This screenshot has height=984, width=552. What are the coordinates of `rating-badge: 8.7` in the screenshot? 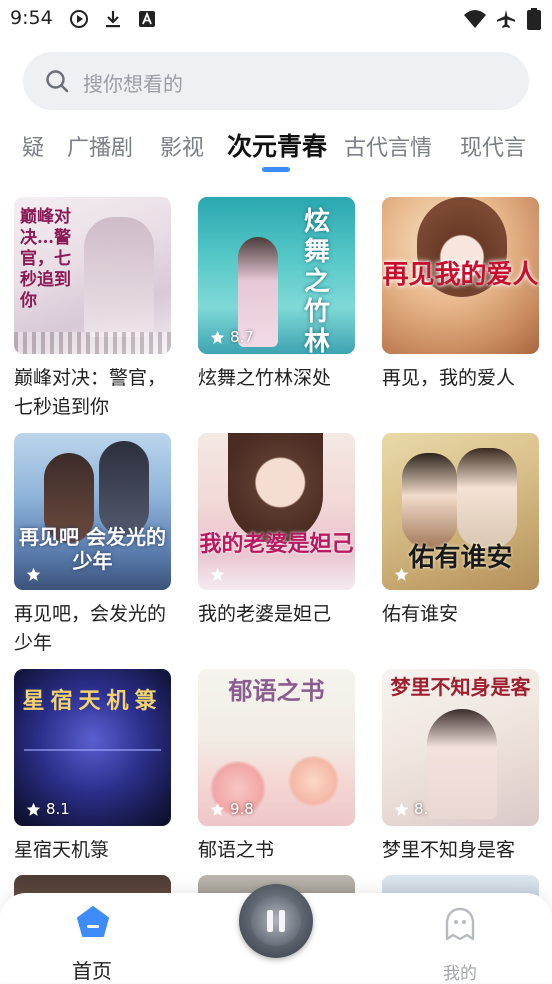 It's located at (232, 337).